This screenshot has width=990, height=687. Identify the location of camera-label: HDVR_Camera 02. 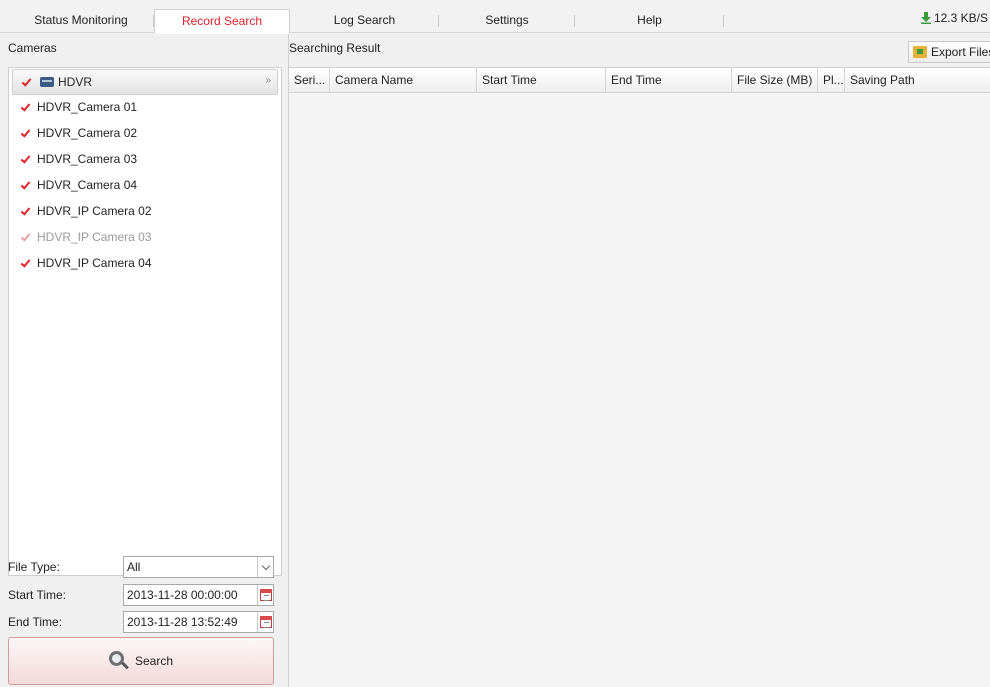
(87, 133).